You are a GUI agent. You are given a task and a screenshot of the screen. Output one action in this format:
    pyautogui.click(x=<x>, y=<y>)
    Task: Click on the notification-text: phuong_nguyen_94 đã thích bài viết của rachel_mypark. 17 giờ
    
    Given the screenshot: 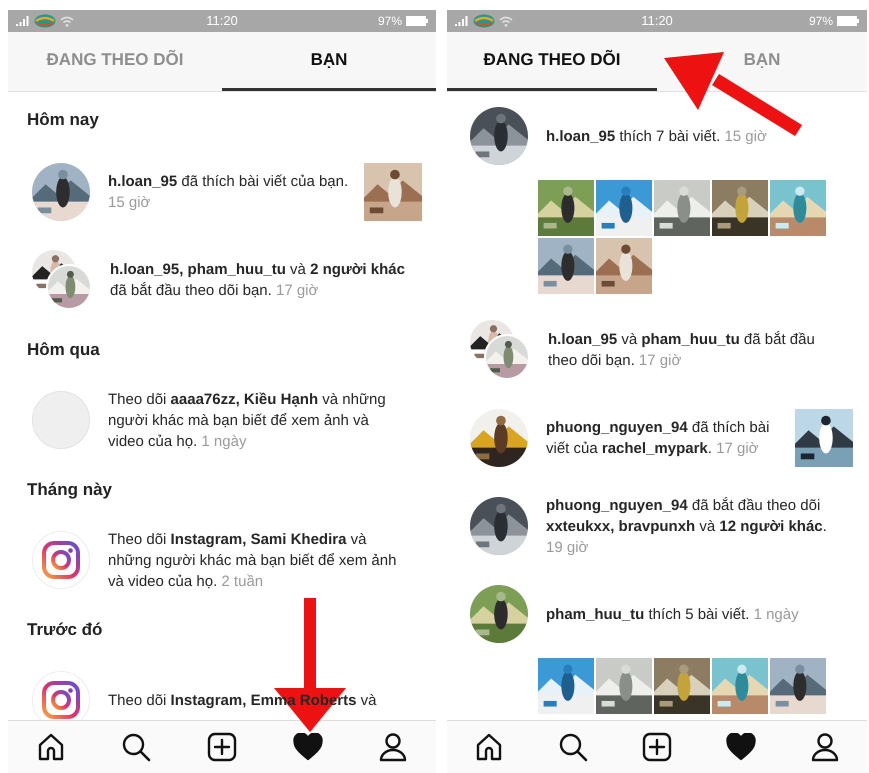 What is the action you would take?
    pyautogui.click(x=658, y=438)
    